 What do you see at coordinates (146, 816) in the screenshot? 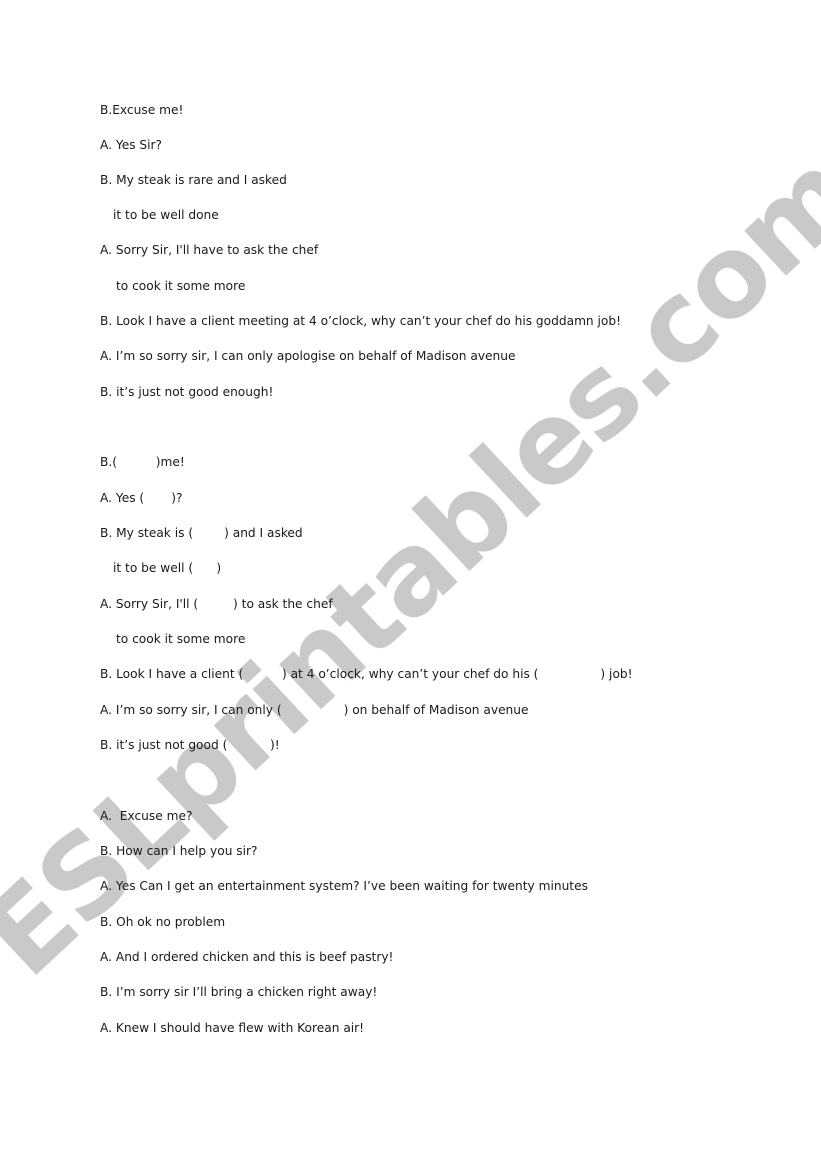
I see `dialogue-line: A. Excuse me?` at bounding box center [146, 816].